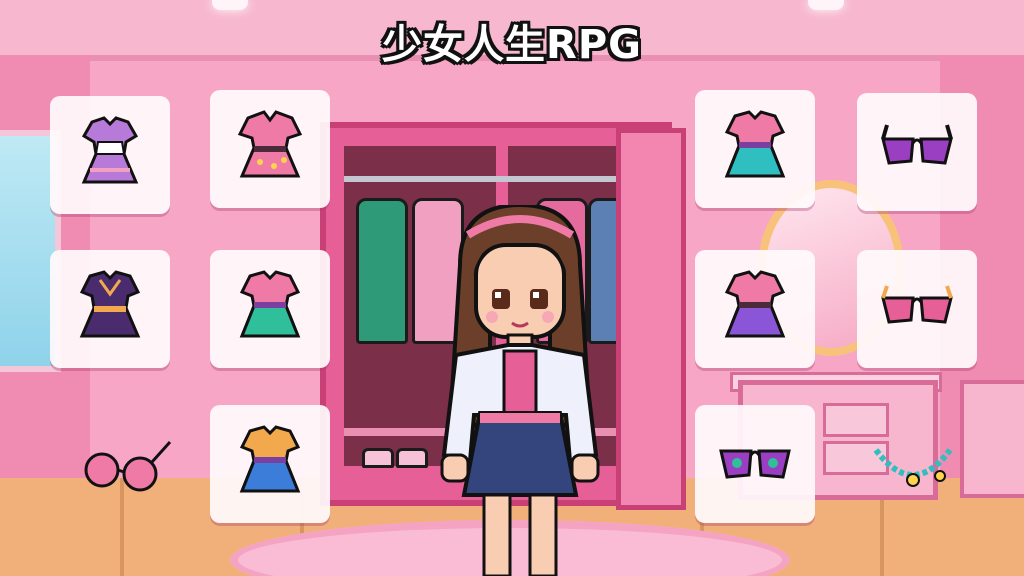 The image size is (1024, 576). What do you see at coordinates (520, 390) in the screenshot?
I see `player-character` at bounding box center [520, 390].